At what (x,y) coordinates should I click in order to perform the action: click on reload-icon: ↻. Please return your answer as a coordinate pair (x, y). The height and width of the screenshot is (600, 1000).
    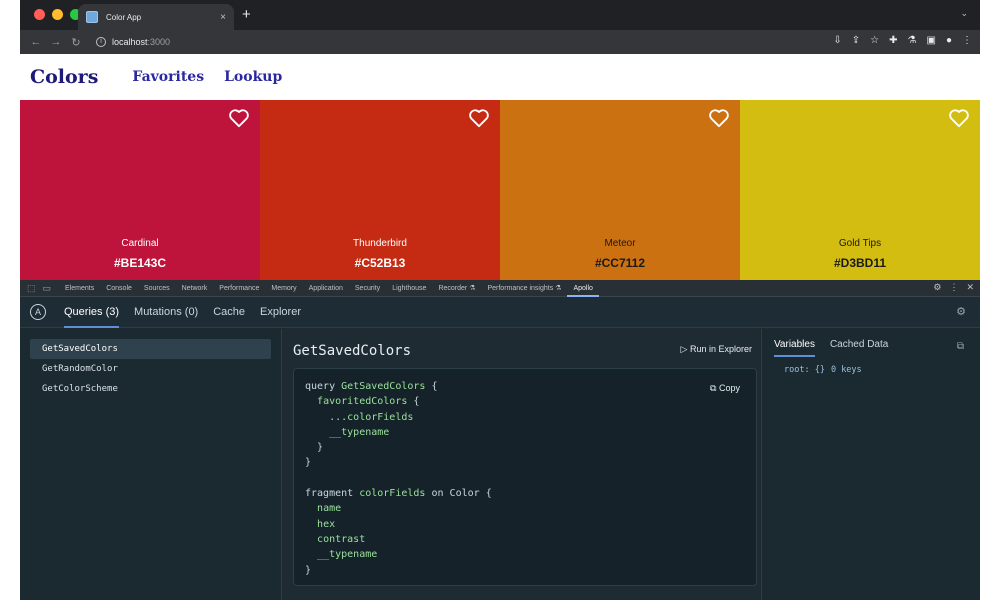
    Looking at the image, I should click on (76, 42).